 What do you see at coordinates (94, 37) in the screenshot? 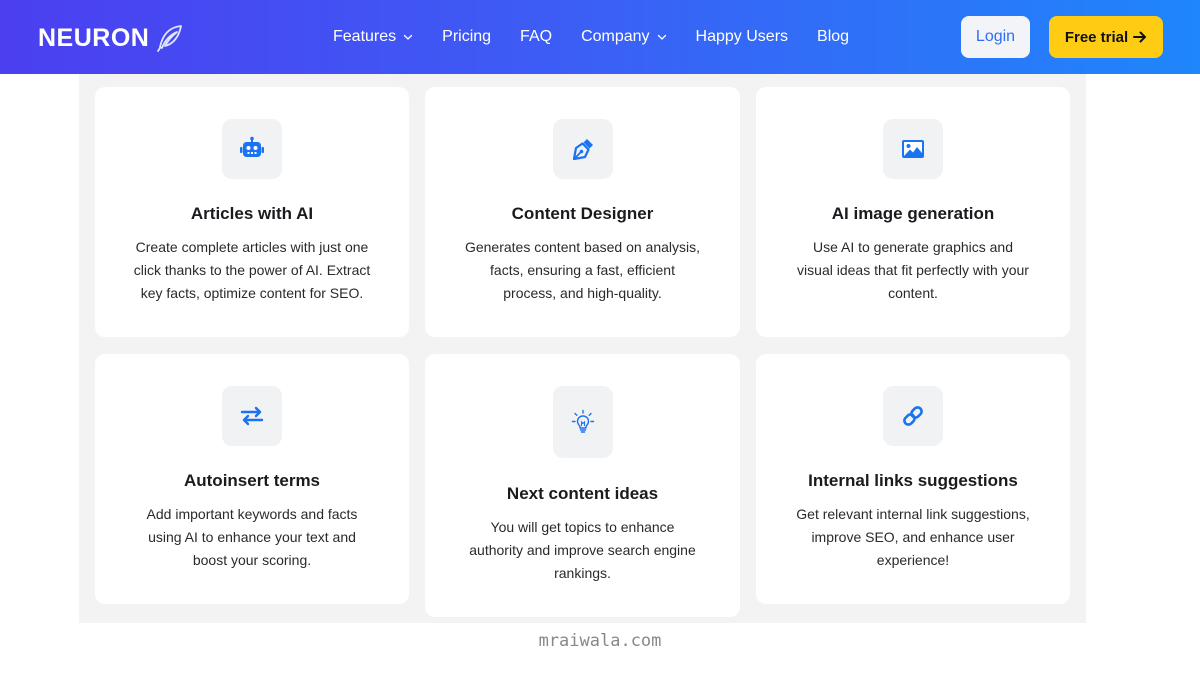
I see `logo-text: NEURON` at bounding box center [94, 37].